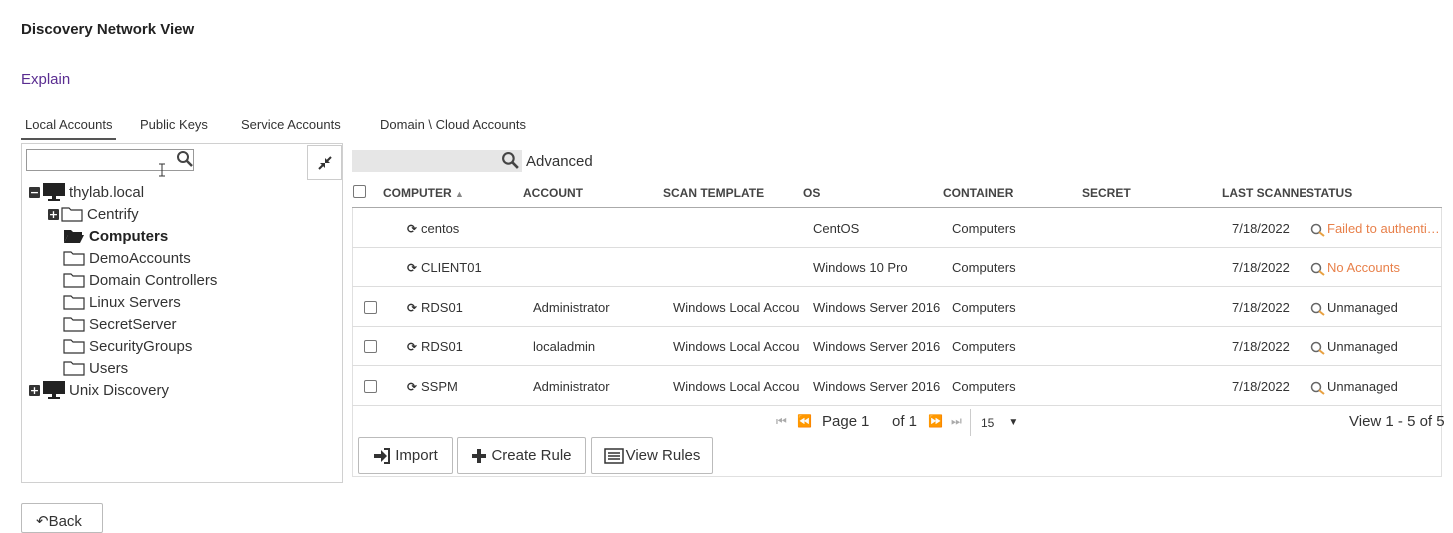  What do you see at coordinates (69, 128) in the screenshot?
I see `tab-local-accounts: Local Accounts` at bounding box center [69, 128].